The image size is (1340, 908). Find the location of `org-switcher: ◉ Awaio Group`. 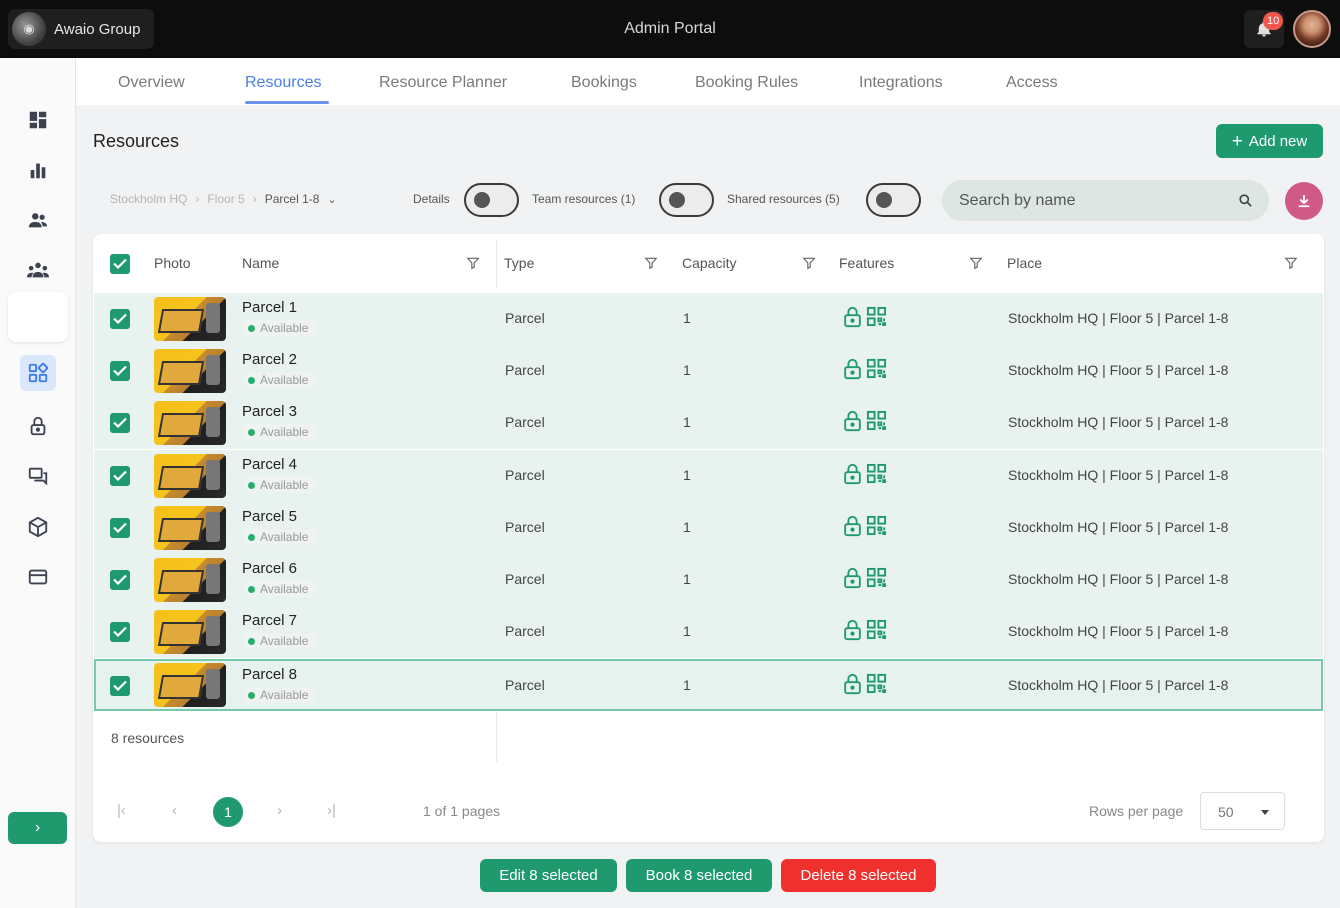

org-switcher: ◉ Awaio Group is located at coordinates (81, 29).